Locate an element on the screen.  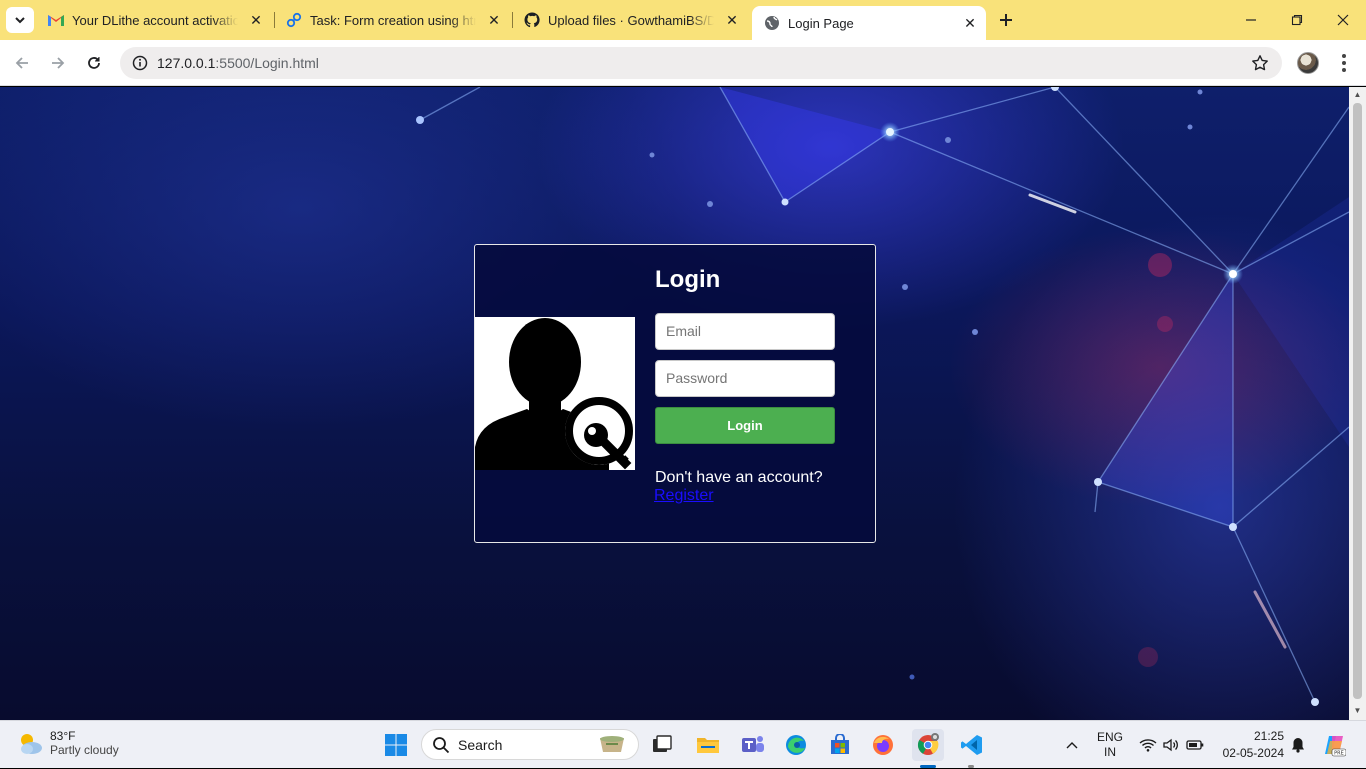
link-icon is located at coordinates (294, 20).